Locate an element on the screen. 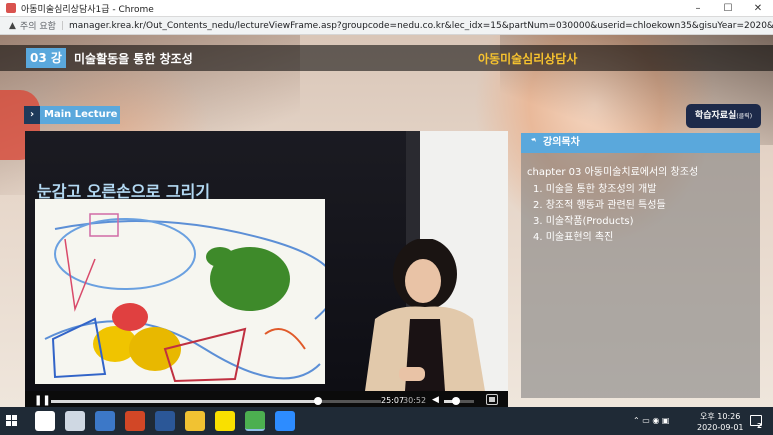 This screenshot has width=773, height=435. pause-icon: ❚❚ is located at coordinates (42, 400).